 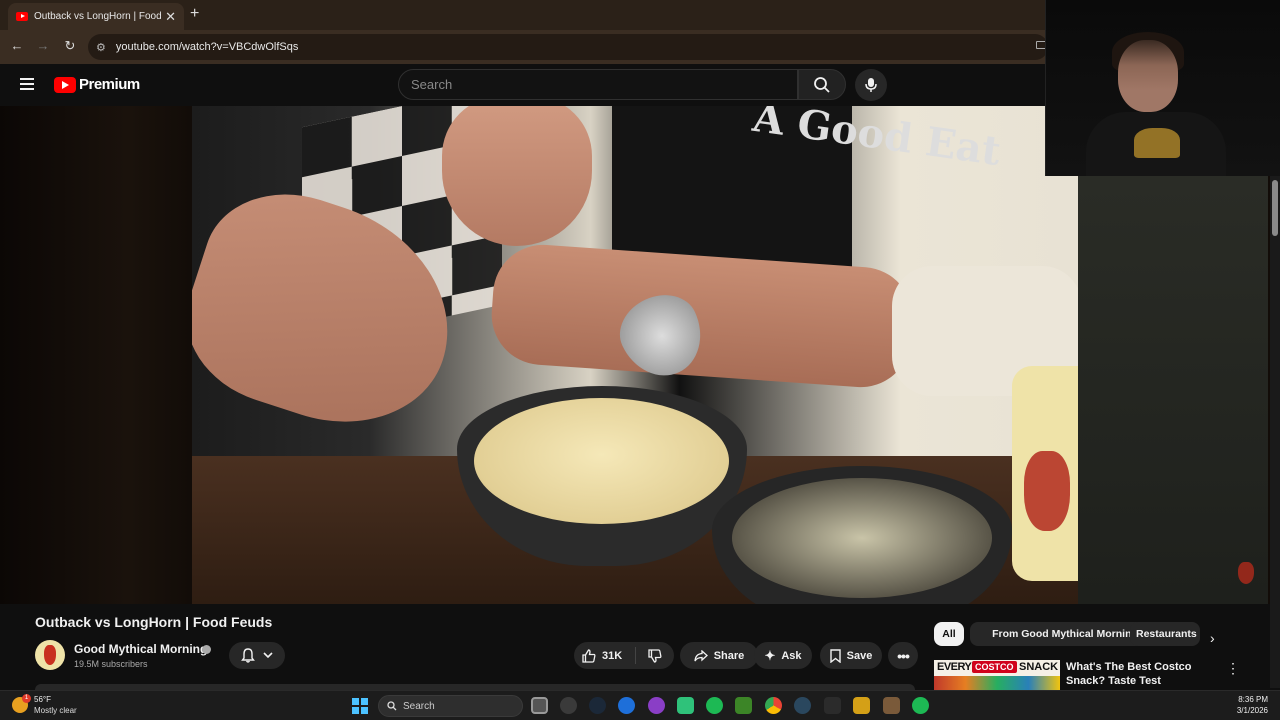 What do you see at coordinates (954, 667) in the screenshot?
I see `thumb-text-every: EVERY` at bounding box center [954, 667].